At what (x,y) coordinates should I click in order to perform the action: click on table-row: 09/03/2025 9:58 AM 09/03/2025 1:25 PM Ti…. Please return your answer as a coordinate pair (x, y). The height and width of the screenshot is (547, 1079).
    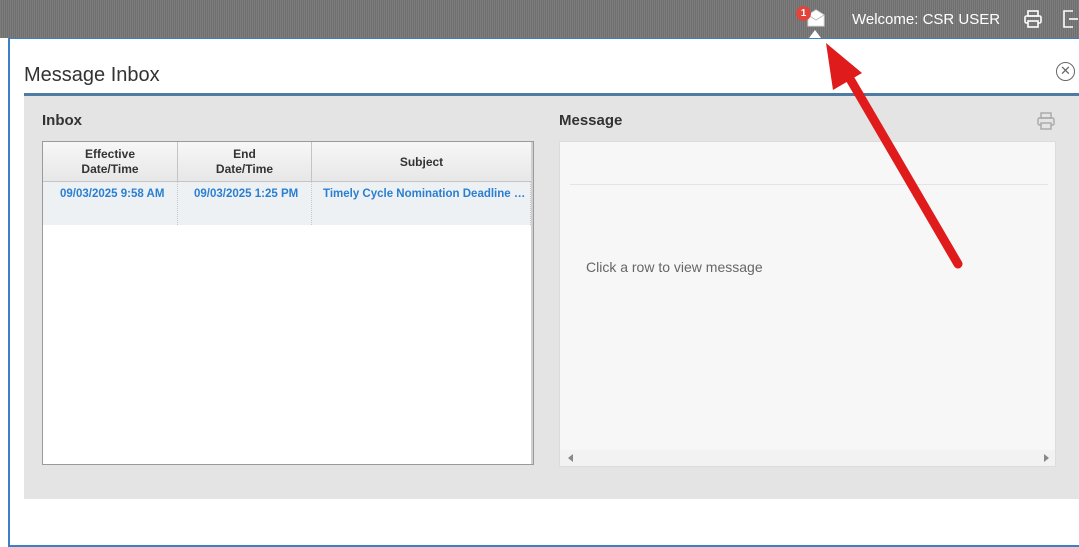
    Looking at the image, I should click on (287, 203).